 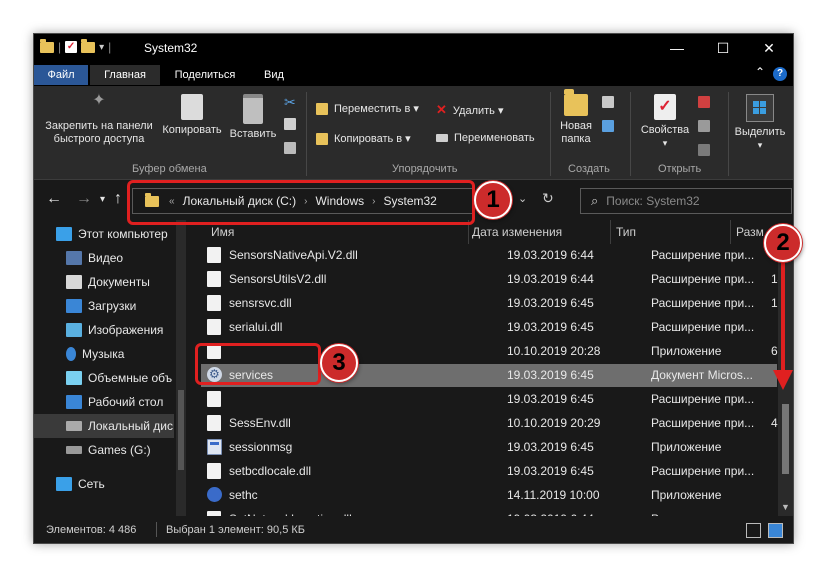 I want to click on customize-toolbar-icon: ▾, so click(x=101, y=47).